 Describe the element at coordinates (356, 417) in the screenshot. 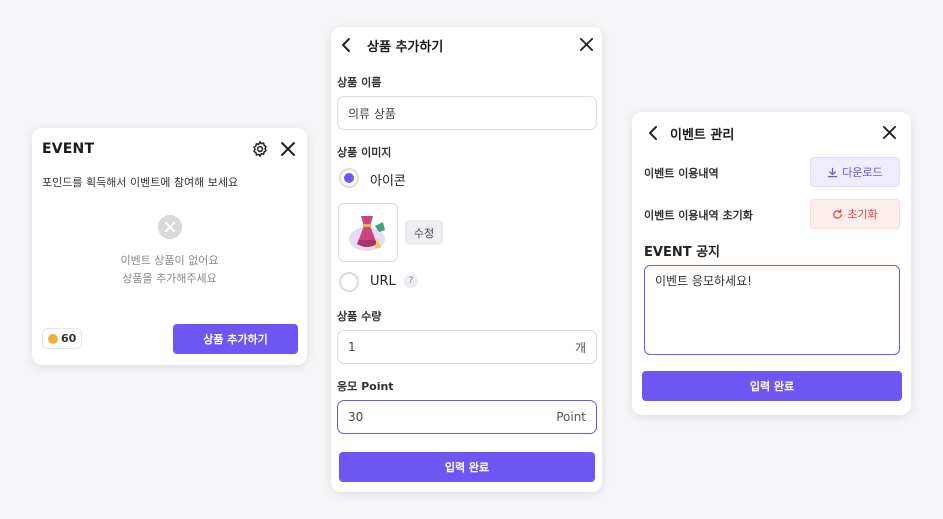

I see `entry-point-value: 30` at that location.